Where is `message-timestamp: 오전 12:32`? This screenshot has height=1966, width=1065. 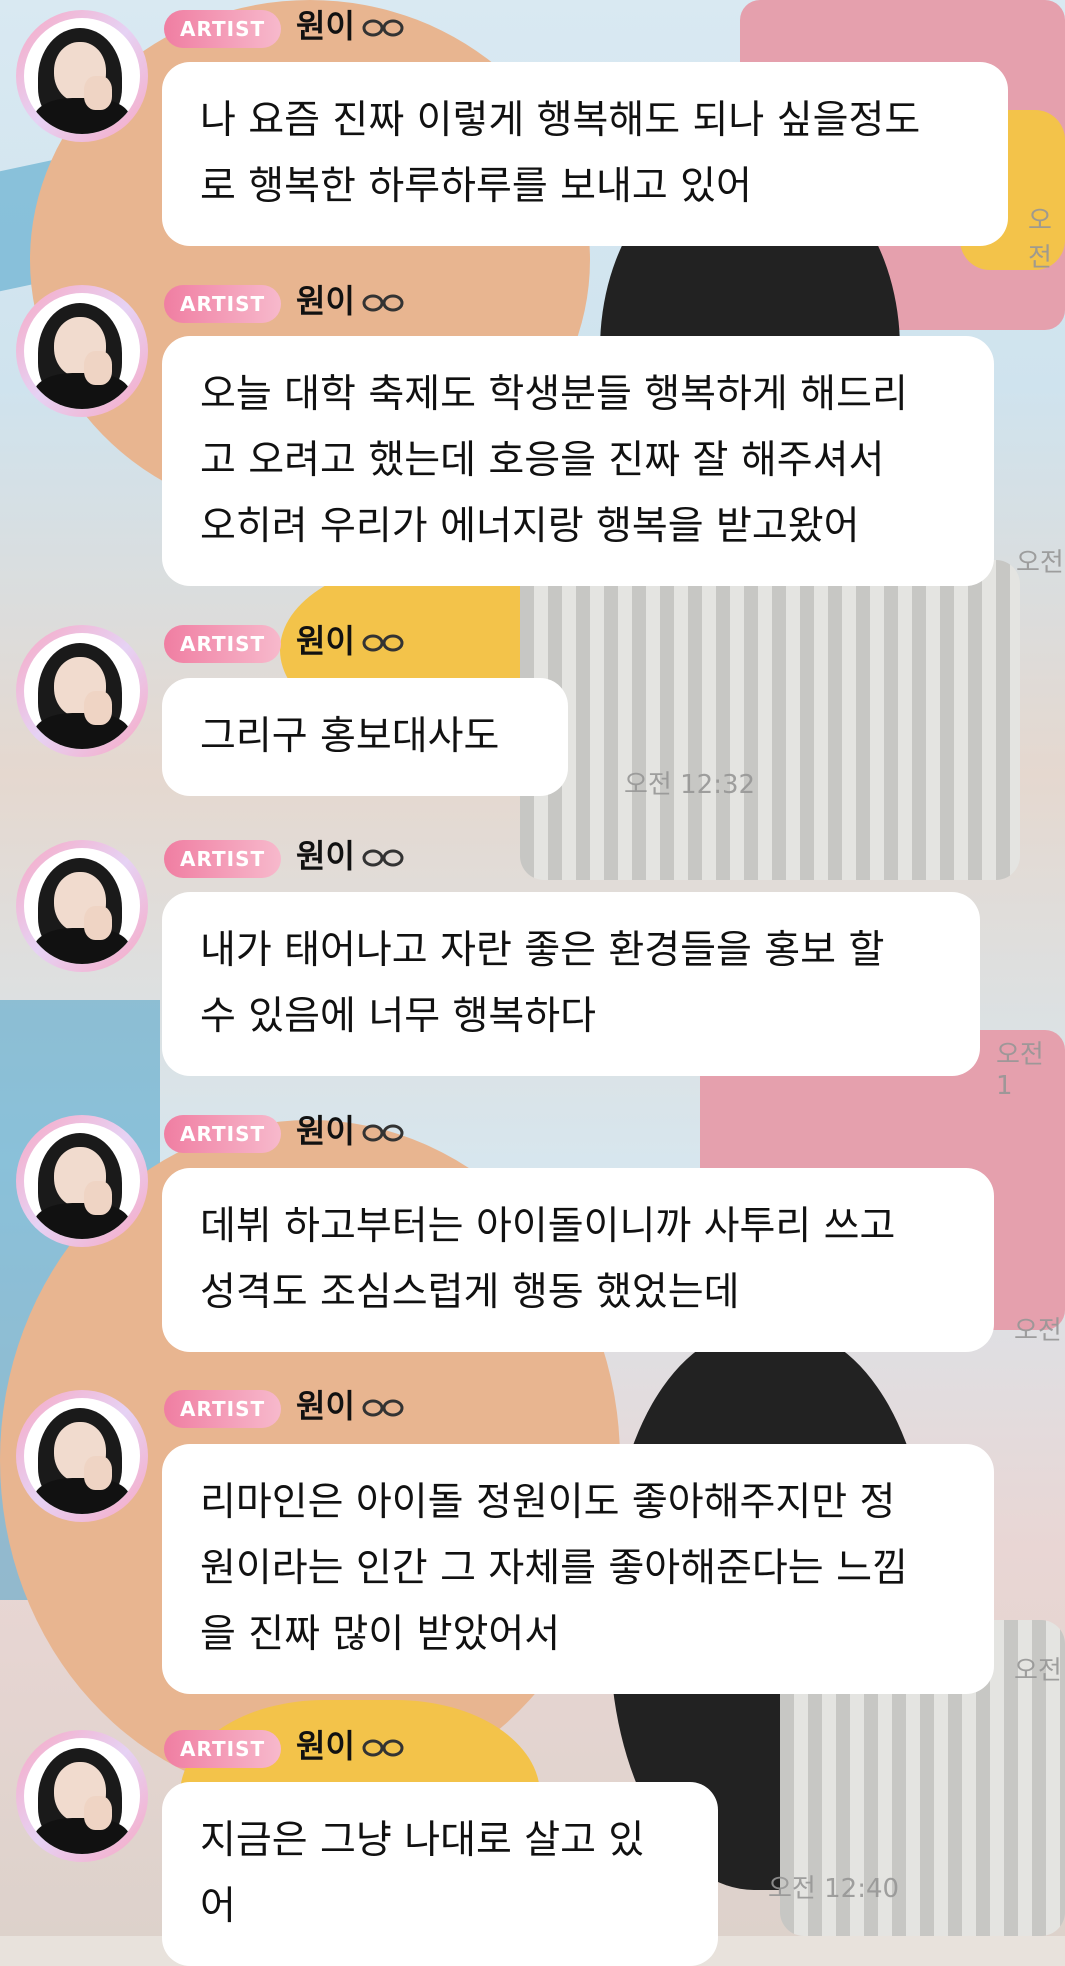 message-timestamp: 오전 12:32 is located at coordinates (690, 785).